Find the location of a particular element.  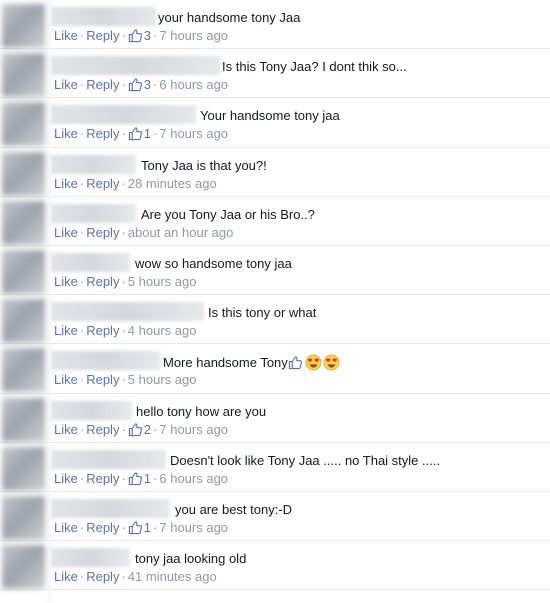

comment-meta: Like · Reply · 1 · 6 hours ago is located at coordinates (141, 479).